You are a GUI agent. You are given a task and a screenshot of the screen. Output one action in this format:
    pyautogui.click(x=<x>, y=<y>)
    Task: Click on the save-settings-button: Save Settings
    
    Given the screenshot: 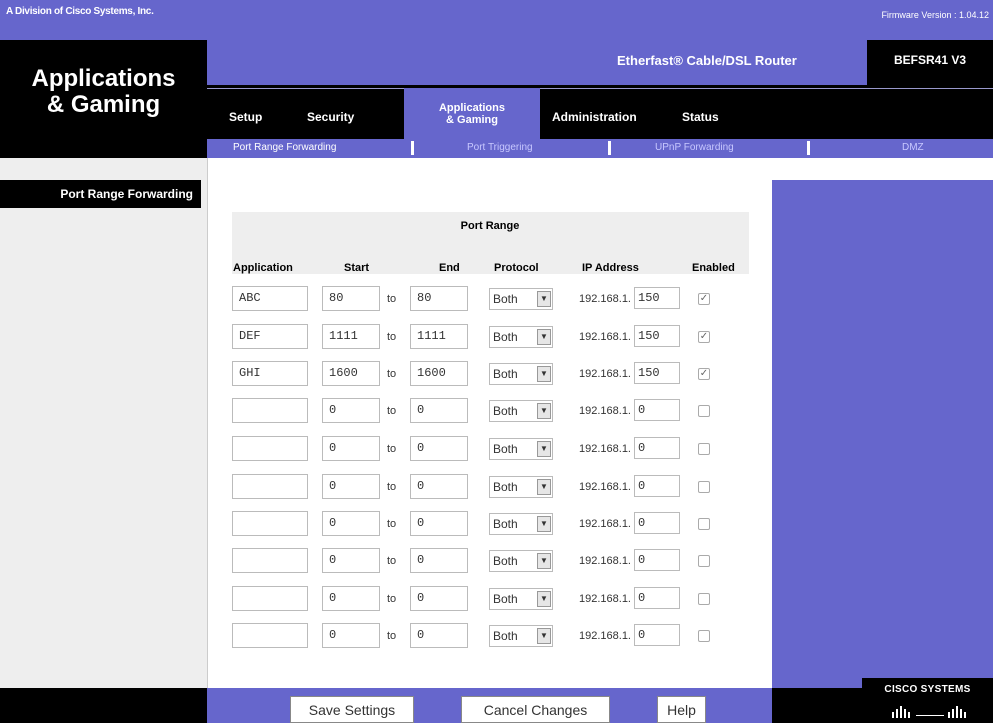 What is the action you would take?
    pyautogui.click(x=352, y=709)
    